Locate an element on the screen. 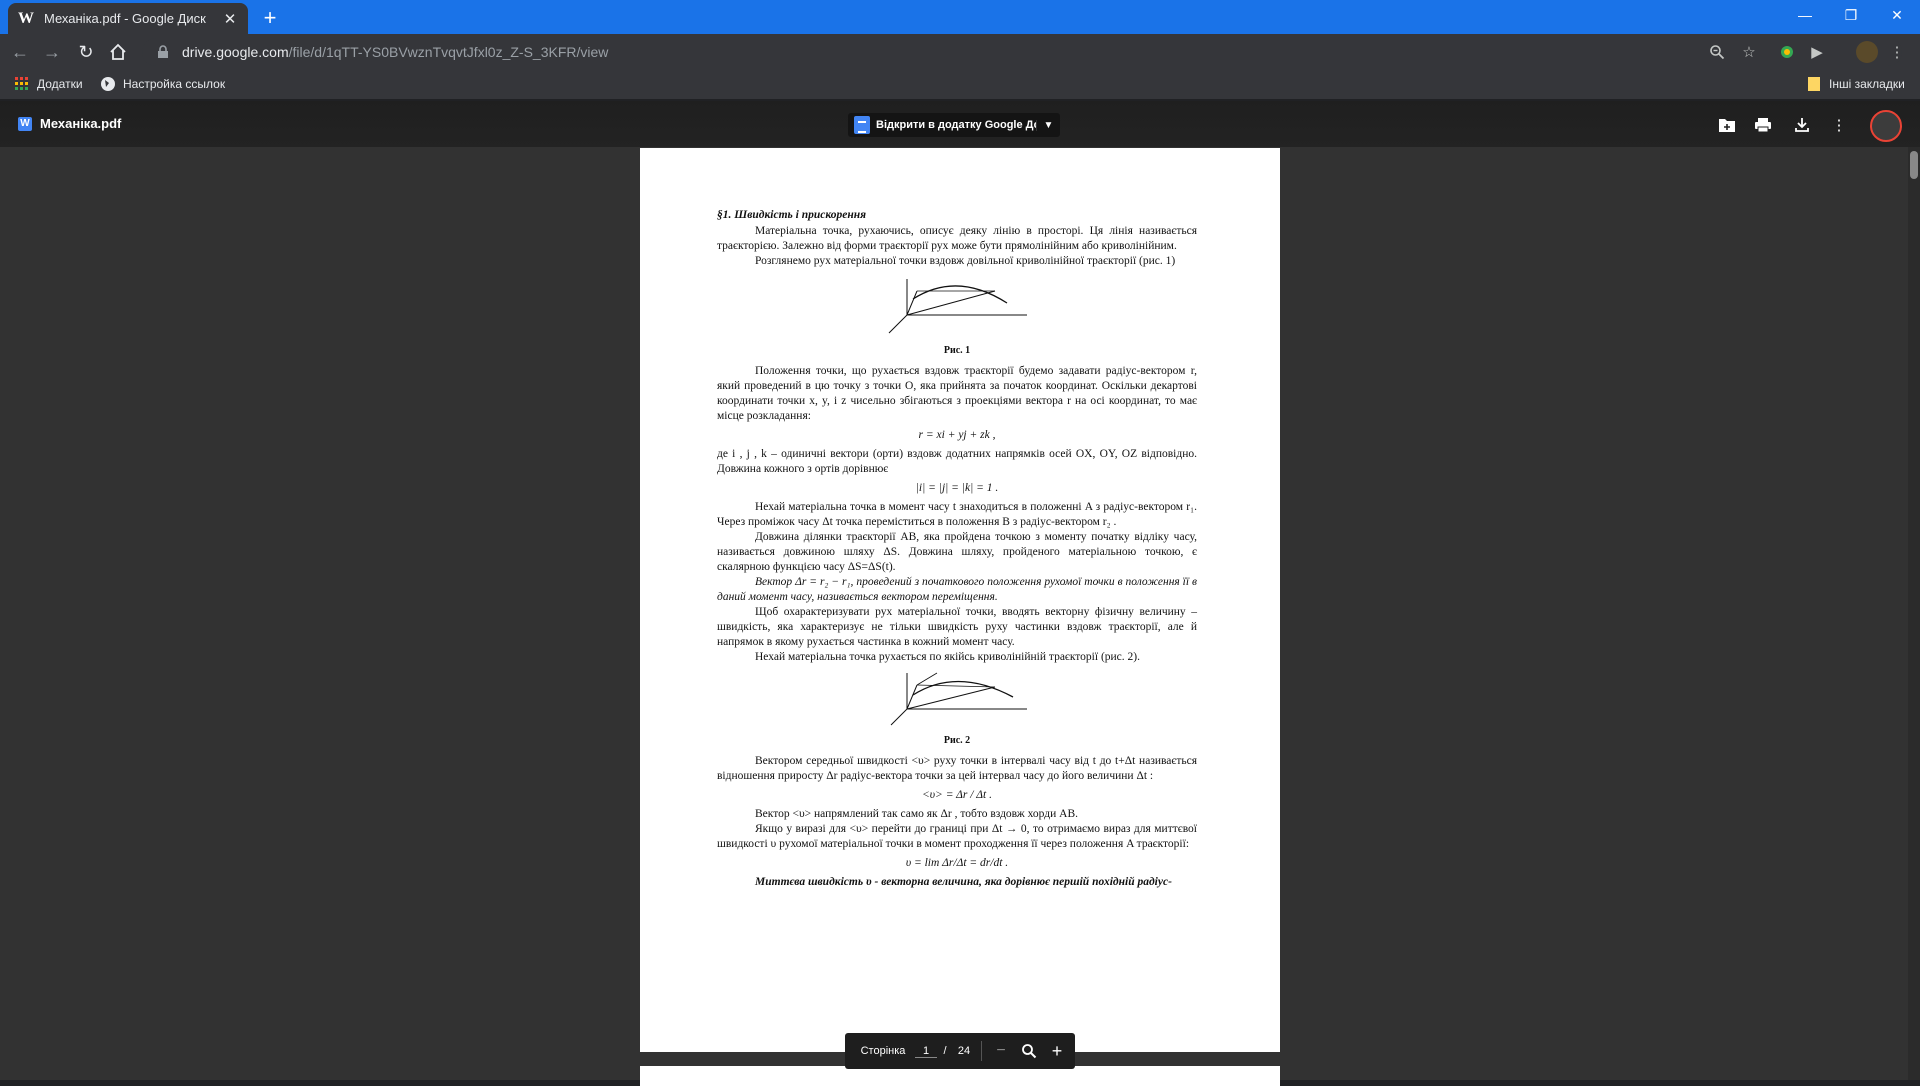 This screenshot has width=1920, height=1086. scrollbar is located at coordinates (1914, 613).